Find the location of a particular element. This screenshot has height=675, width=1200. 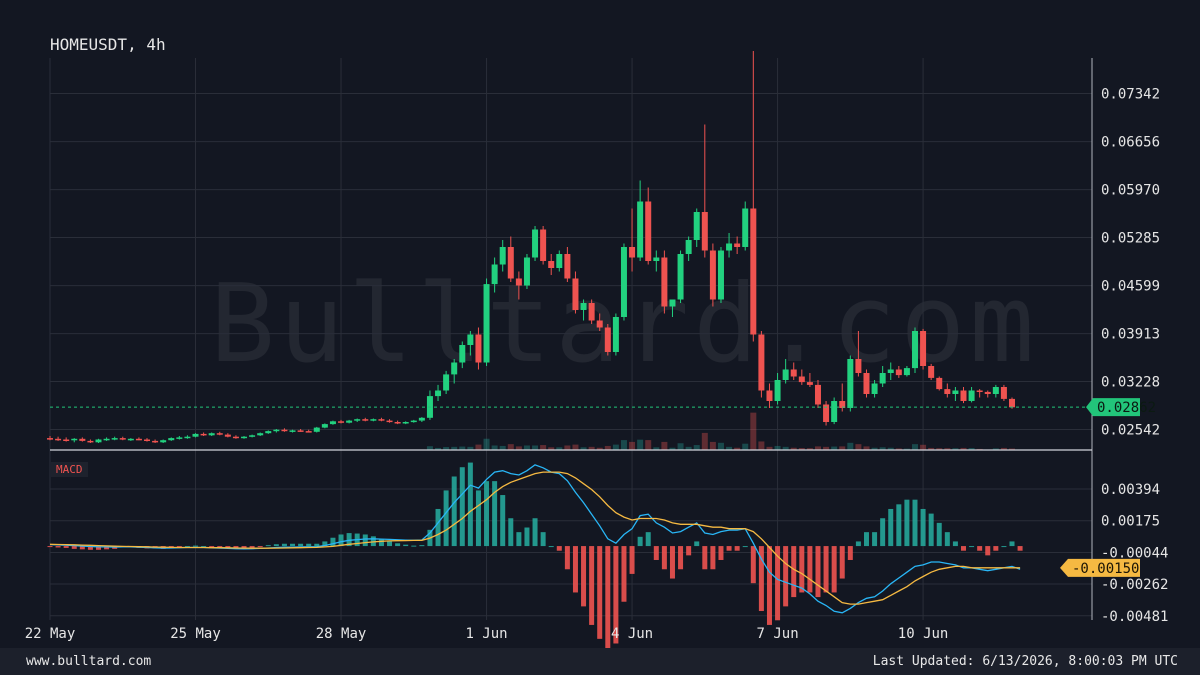

footer-site: www.bulltard.com is located at coordinates (88, 661).